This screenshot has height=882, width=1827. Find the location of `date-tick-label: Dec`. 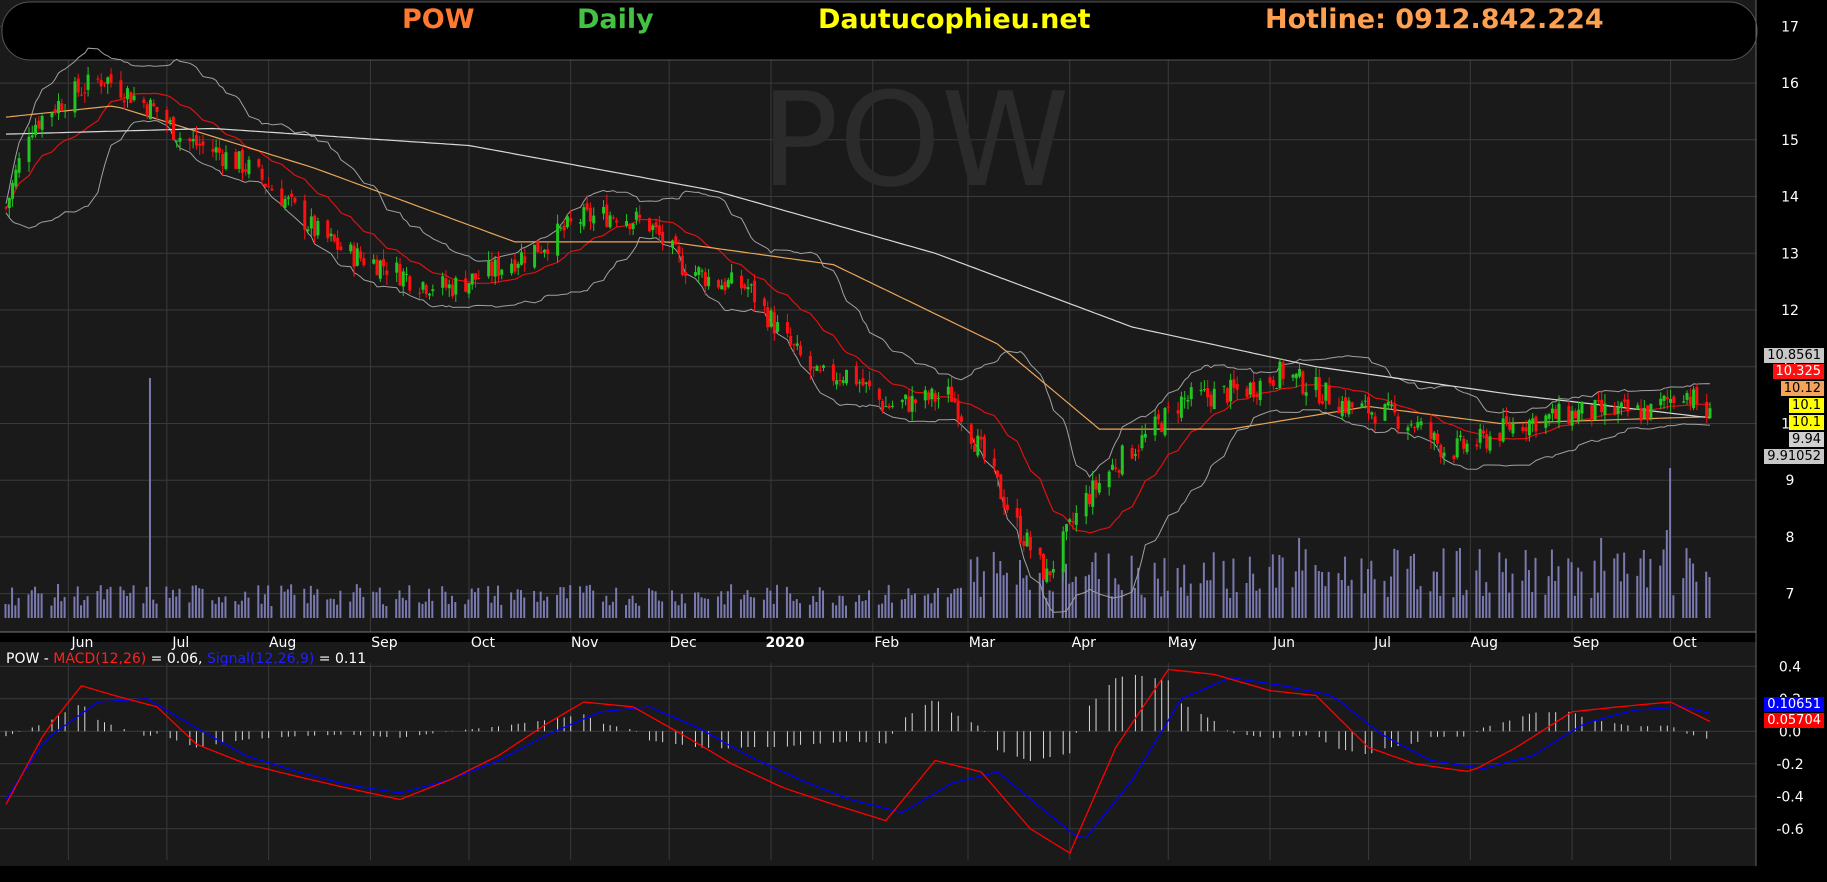

date-tick-label: Dec is located at coordinates (683, 643).